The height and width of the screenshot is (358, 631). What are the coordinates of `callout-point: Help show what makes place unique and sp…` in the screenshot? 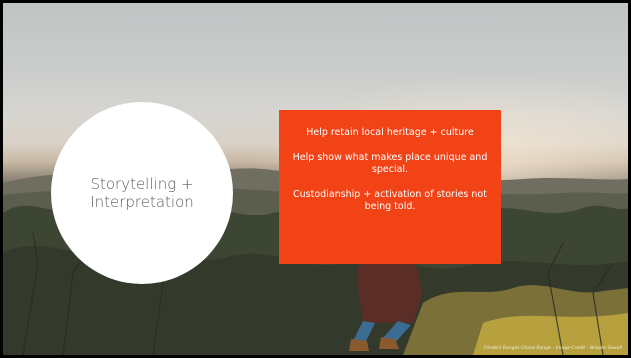 It's located at (390, 163).